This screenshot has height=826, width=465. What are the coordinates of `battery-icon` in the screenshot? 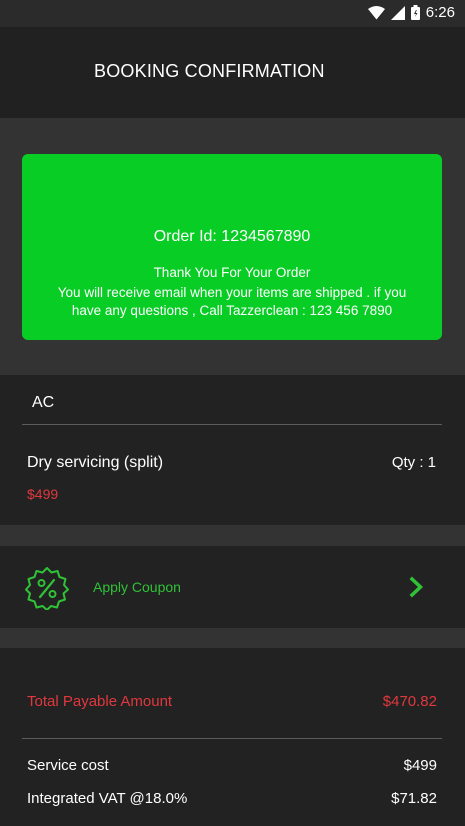 It's located at (415, 12).